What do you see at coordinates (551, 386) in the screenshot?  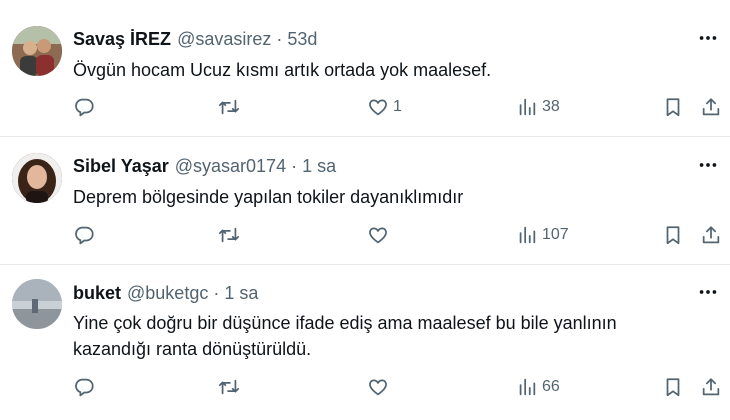 I see `views-count: 66` at bounding box center [551, 386].